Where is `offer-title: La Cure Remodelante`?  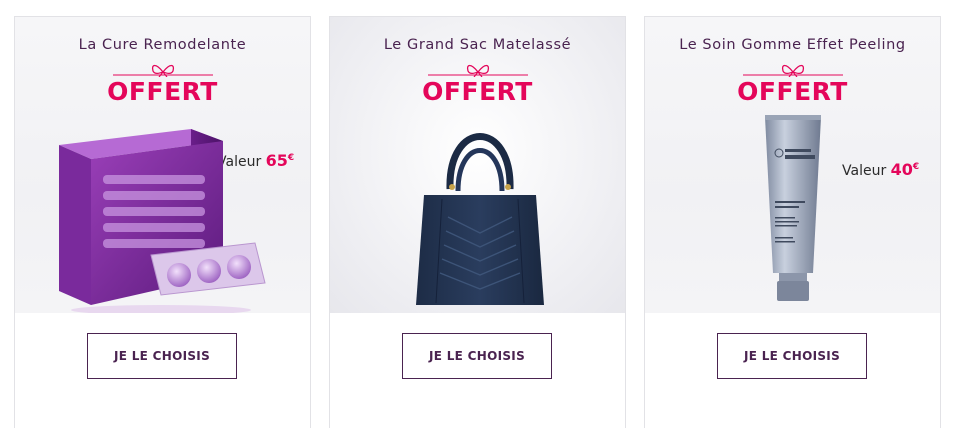 offer-title: La Cure Remodelante is located at coordinates (162, 45).